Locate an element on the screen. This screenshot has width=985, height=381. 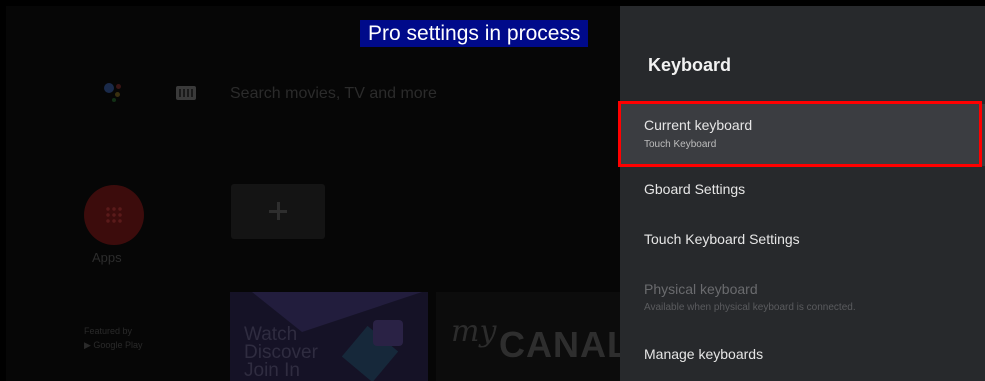
status-banner: Pro settings in process is located at coordinates (474, 33).